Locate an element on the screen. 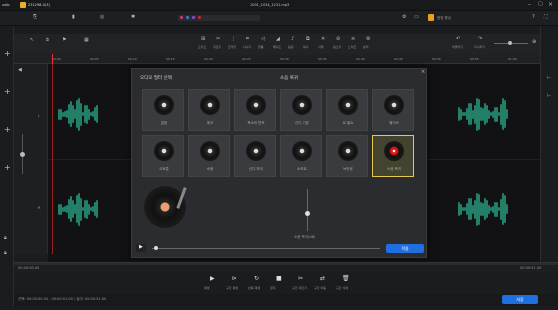  ruler-tick: 00:45 is located at coordinates (398, 59).